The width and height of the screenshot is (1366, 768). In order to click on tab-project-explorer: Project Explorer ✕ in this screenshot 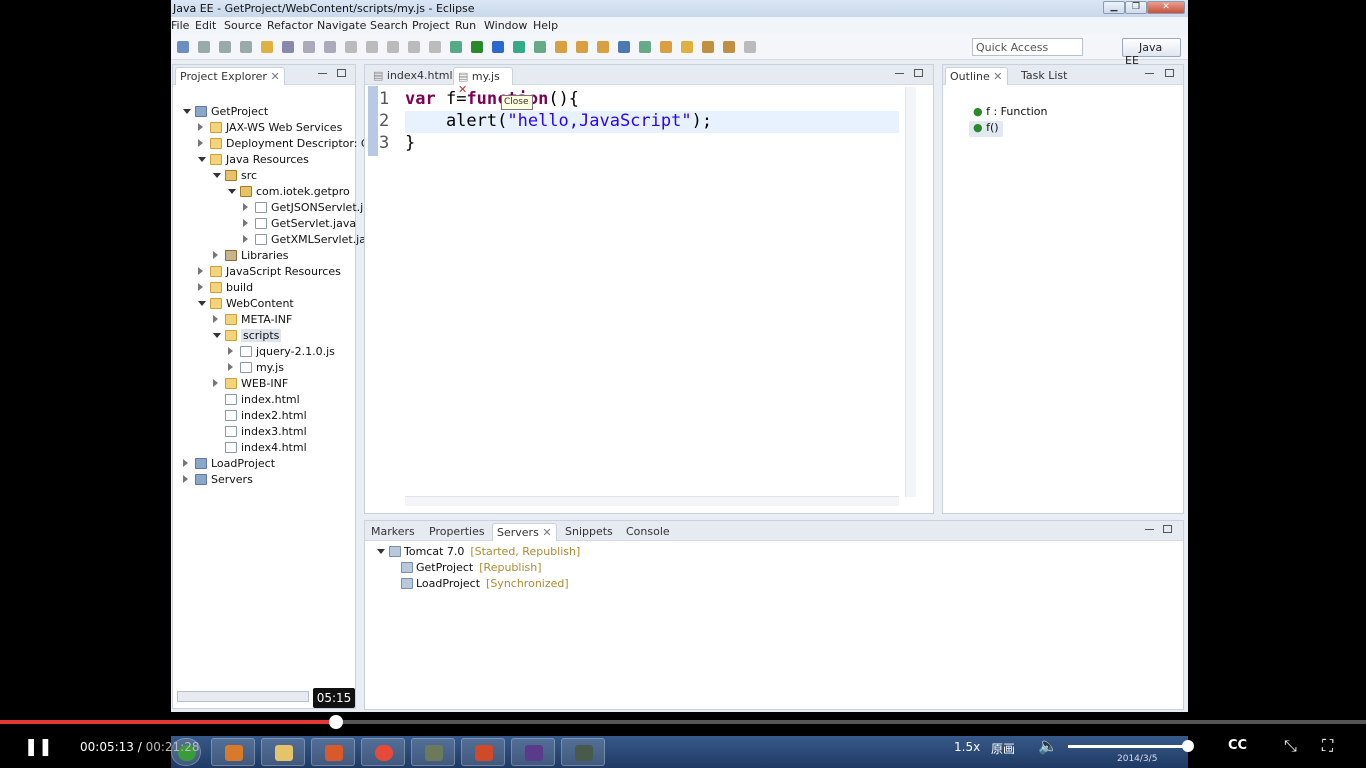, I will do `click(230, 76)`.